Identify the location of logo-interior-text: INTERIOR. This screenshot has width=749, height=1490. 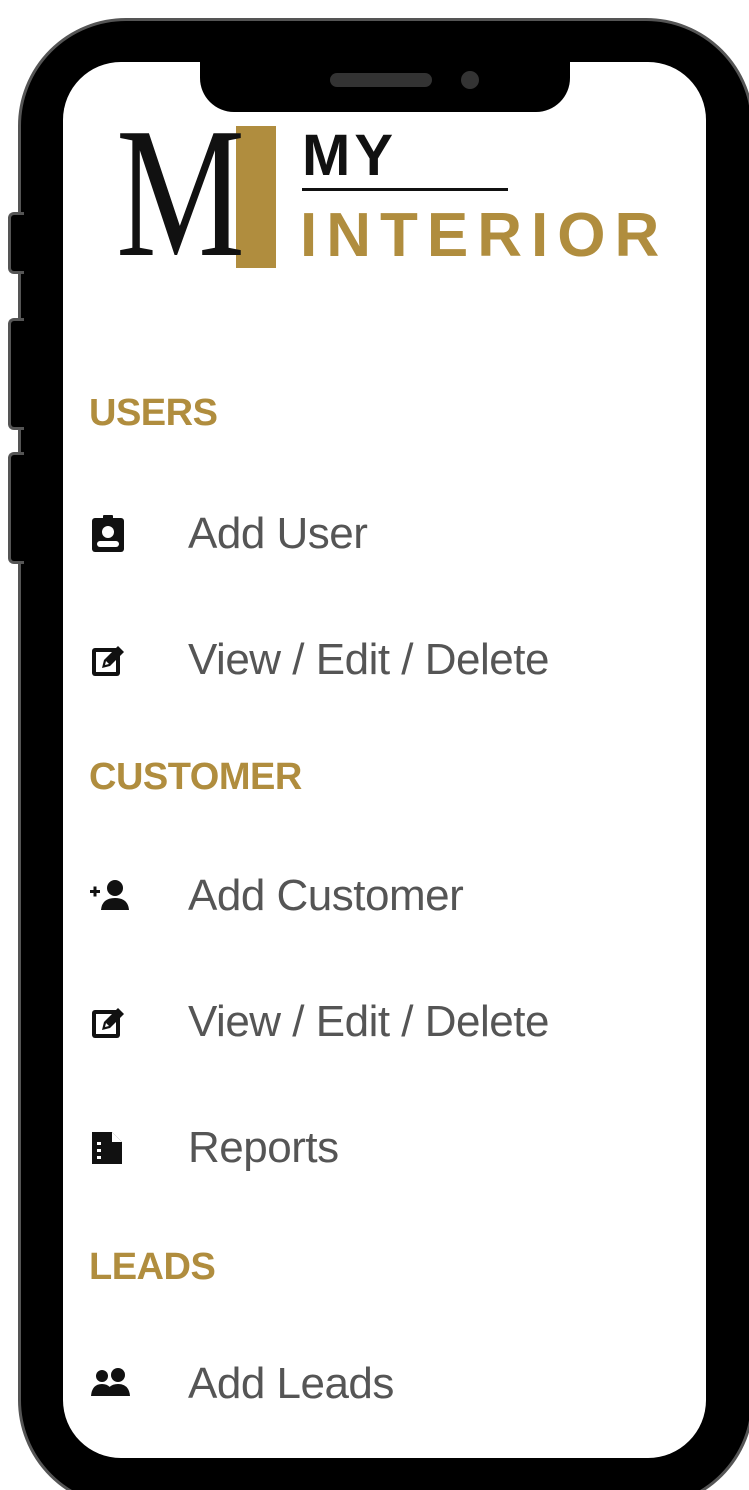
(484, 235).